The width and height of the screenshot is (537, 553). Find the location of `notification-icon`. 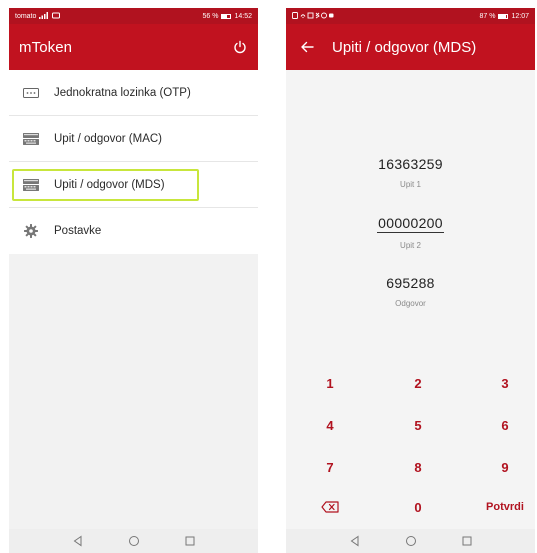

notification-icon is located at coordinates (56, 16).